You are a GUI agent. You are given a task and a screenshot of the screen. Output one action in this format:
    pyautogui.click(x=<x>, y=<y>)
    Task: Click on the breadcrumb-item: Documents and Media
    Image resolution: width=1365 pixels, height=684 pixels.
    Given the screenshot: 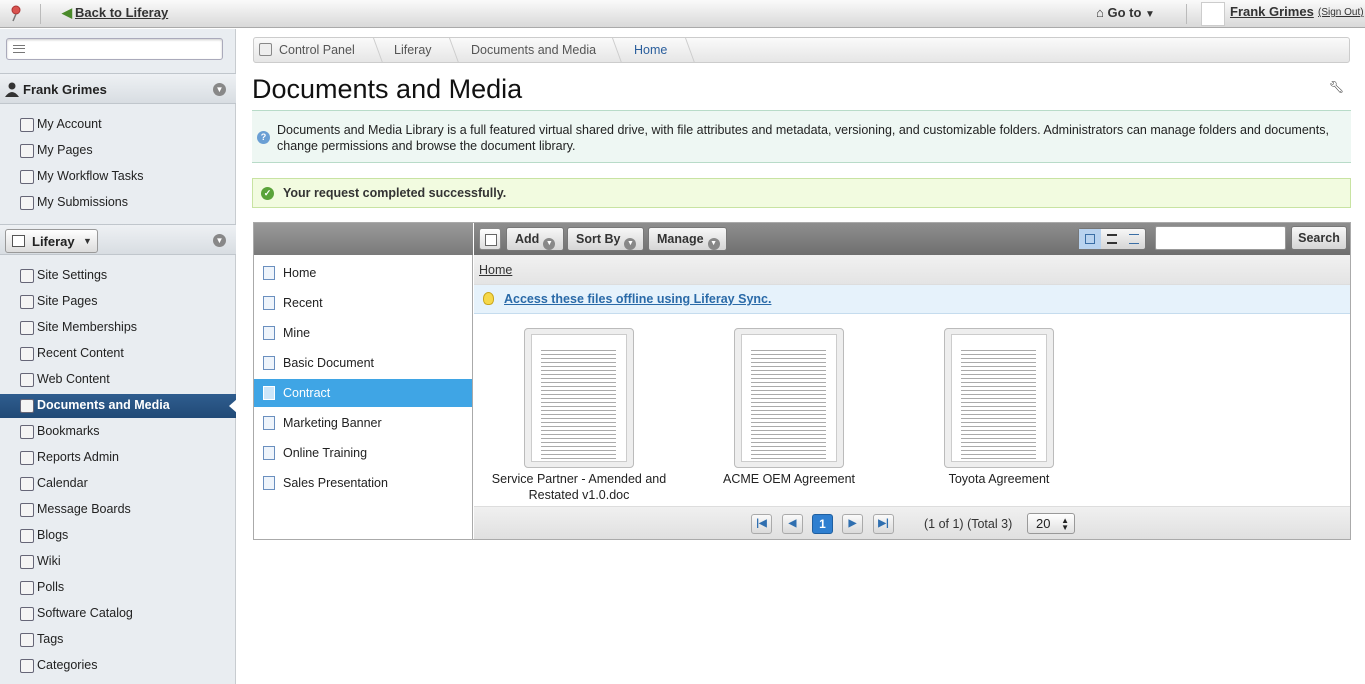 What is the action you would take?
    pyautogui.click(x=533, y=50)
    